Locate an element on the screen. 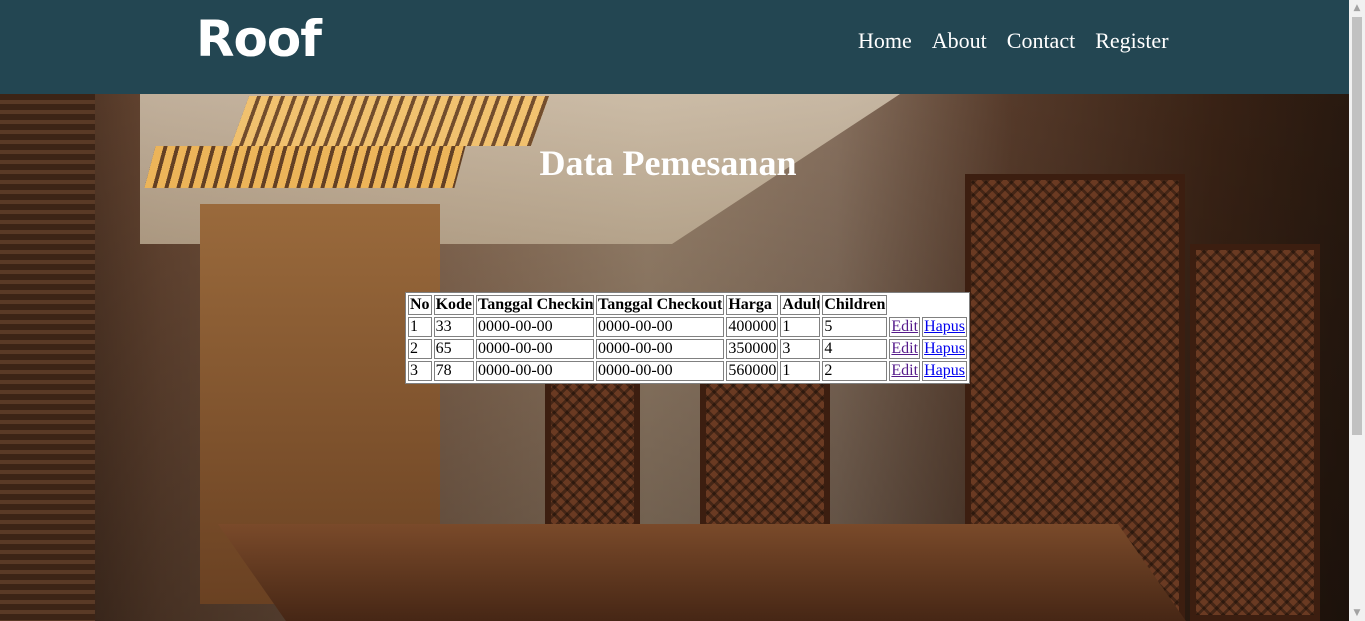 The image size is (1365, 621). nav-contact-link: Contact is located at coordinates (1041, 41).